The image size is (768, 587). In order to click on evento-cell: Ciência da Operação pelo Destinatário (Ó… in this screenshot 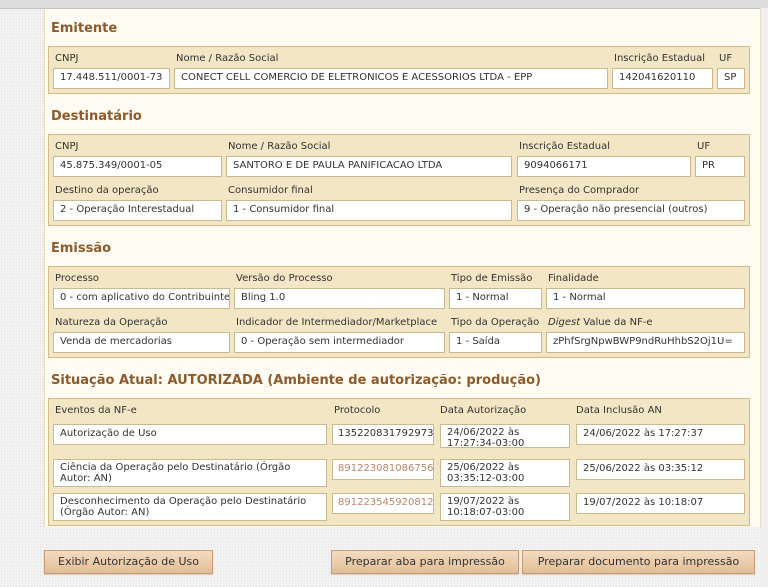, I will do `click(190, 473)`.